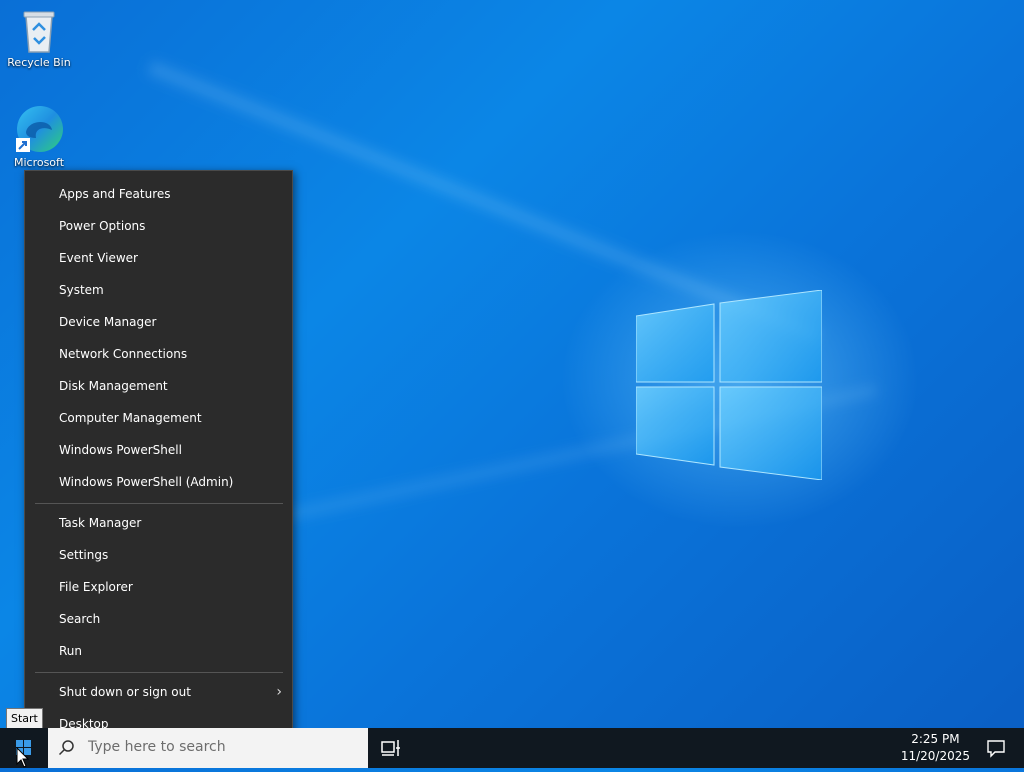 This screenshot has height=772, width=1024. What do you see at coordinates (158, 226) in the screenshot?
I see `menu-item-power-options: Power Options` at bounding box center [158, 226].